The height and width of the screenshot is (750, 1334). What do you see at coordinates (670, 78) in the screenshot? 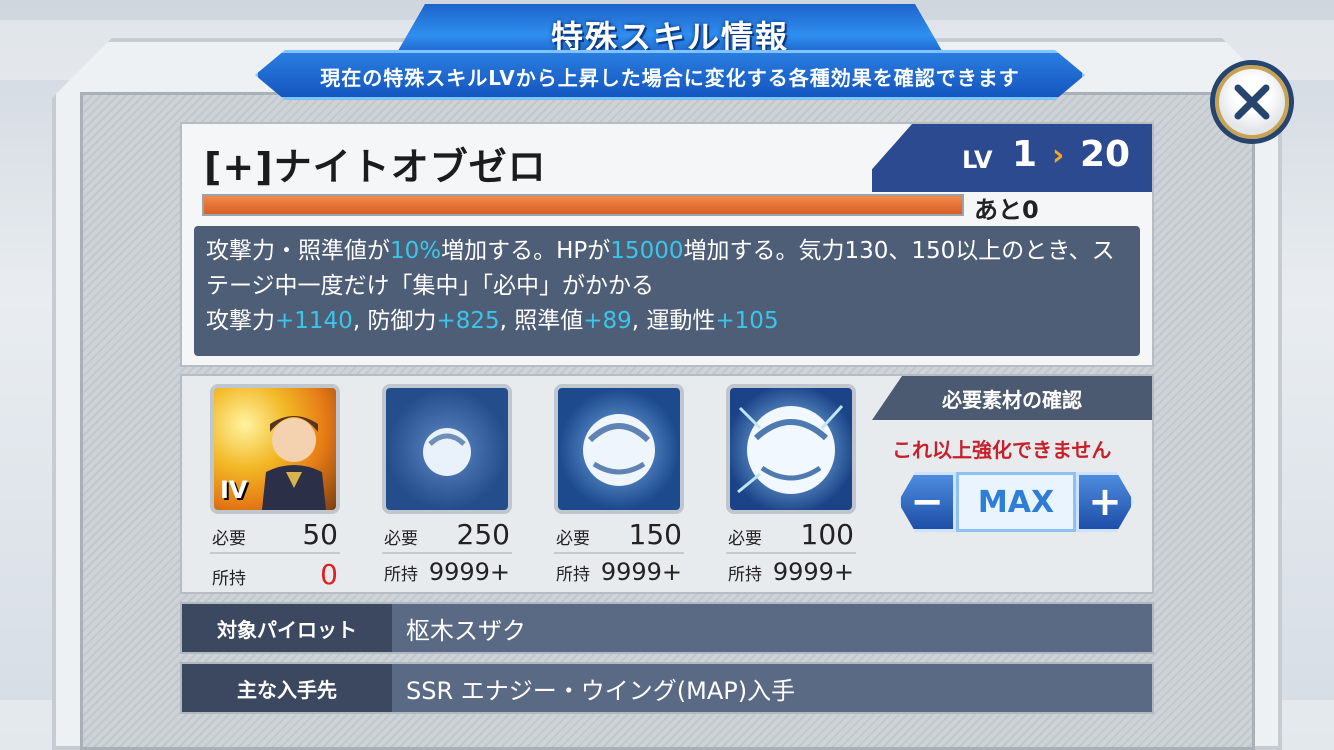
I see `dialog-subtitle: 現在の特殊スキルLVから上昇した場合に変化する各種効果を確認できます` at bounding box center [670, 78].